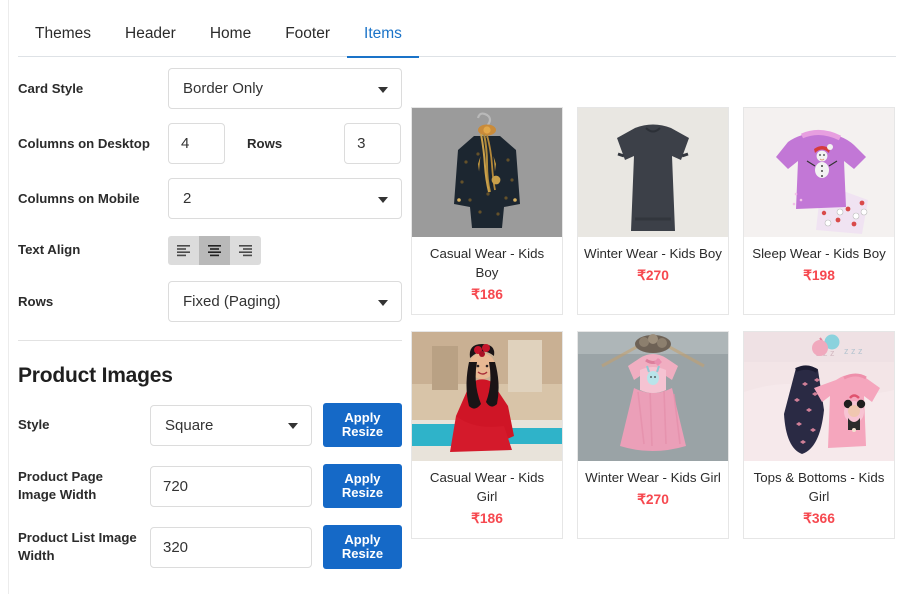  Describe the element at coordinates (51, 88) in the screenshot. I see `card-style-label: Card Style` at that location.